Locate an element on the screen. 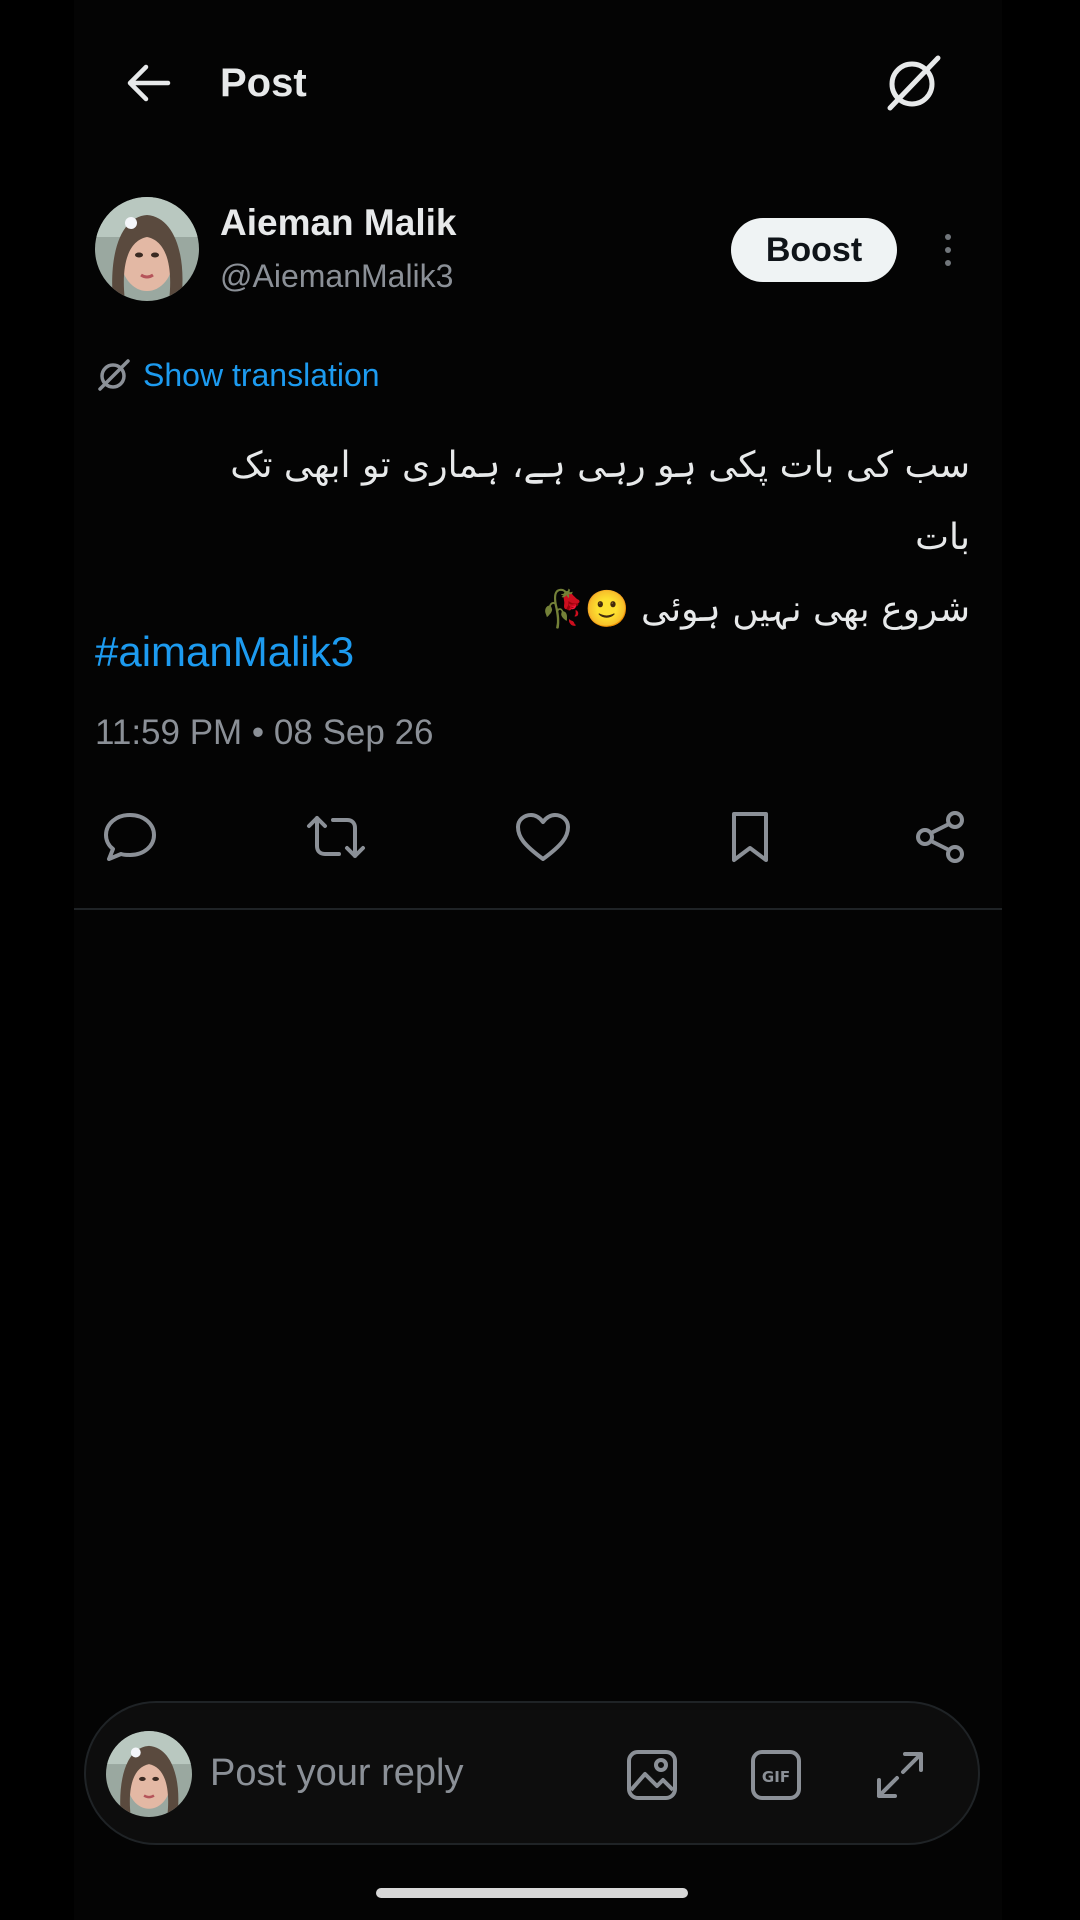 The height and width of the screenshot is (1920, 1080). author-avatar is located at coordinates (147, 249).